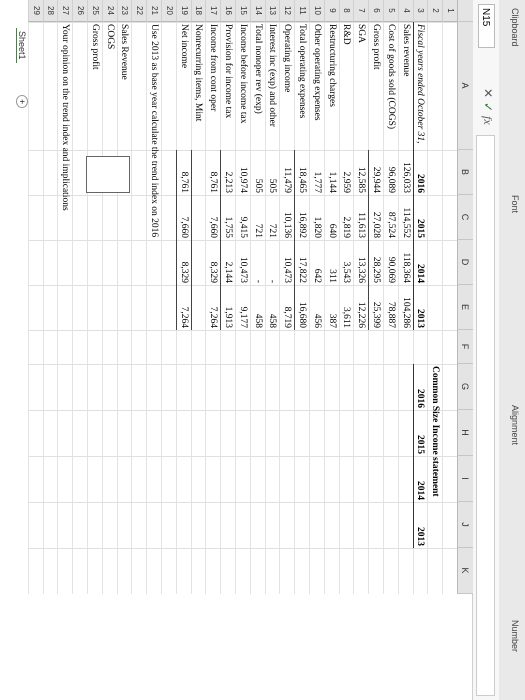 The width and height of the screenshot is (525, 700). I want to click on line-item-value: 11,613, so click(360, 217).